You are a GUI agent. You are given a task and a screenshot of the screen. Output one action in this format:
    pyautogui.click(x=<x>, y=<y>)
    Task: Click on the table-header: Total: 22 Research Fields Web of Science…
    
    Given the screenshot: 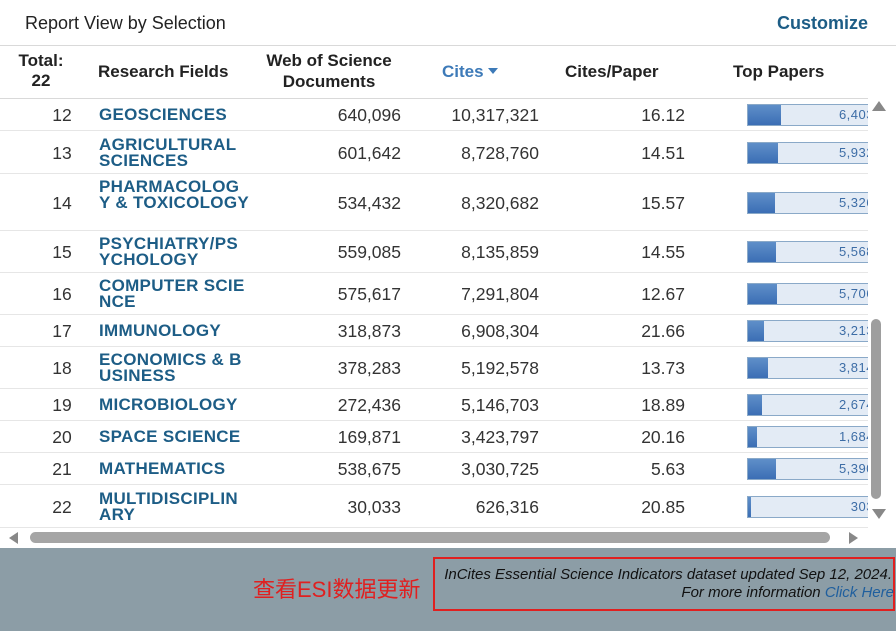 What is the action you would take?
    pyautogui.click(x=434, y=72)
    